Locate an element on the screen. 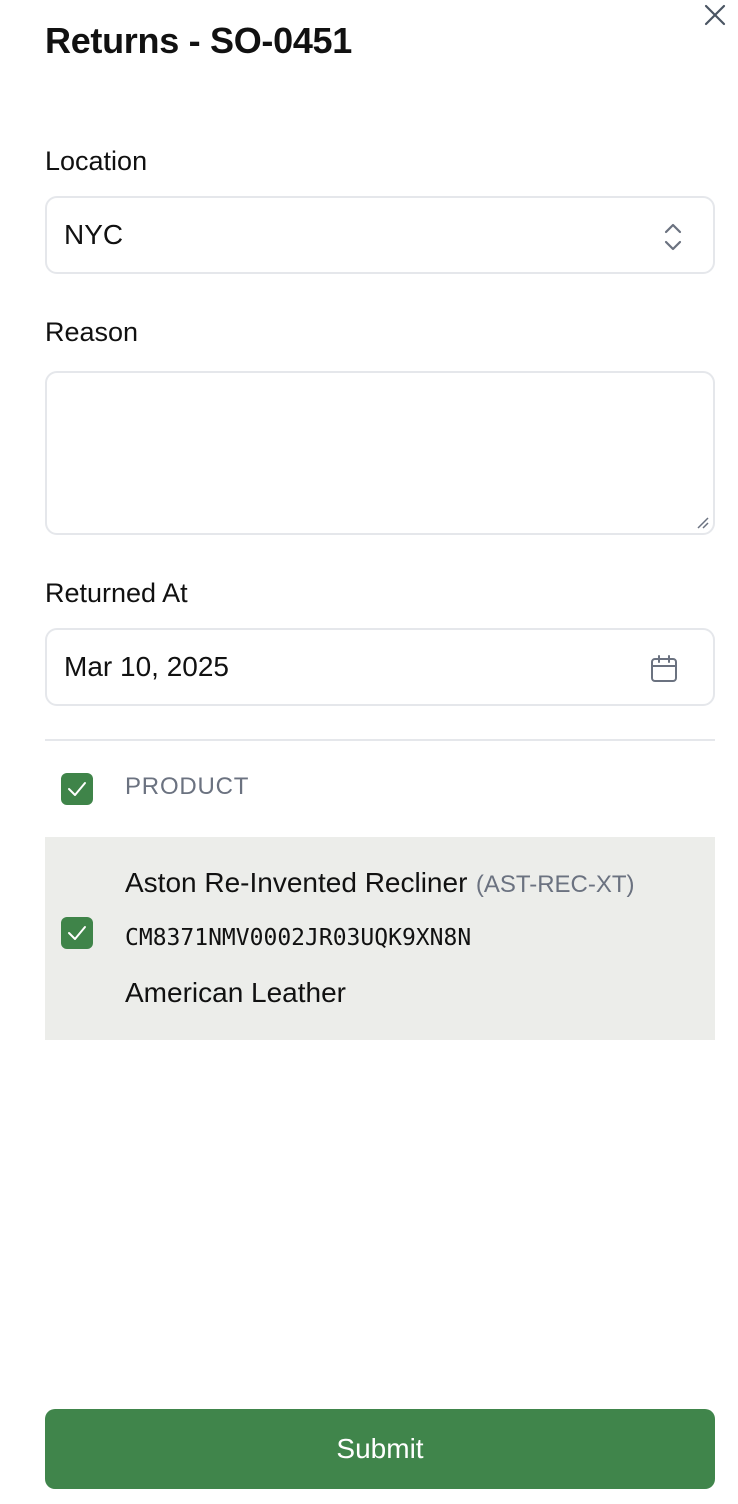 This screenshot has width=738, height=1504. product-column-header: PRODUCT is located at coordinates (187, 786).